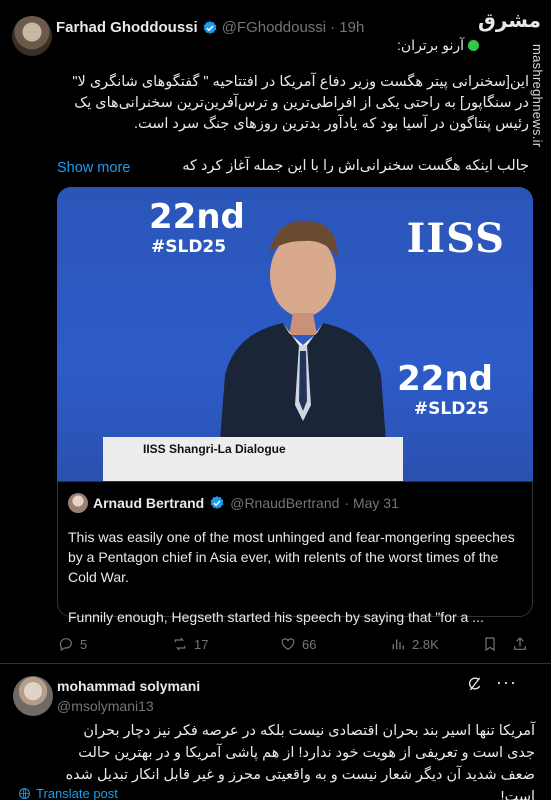 This screenshot has width=551, height=800. I want to click on globe-icon, so click(24, 793).